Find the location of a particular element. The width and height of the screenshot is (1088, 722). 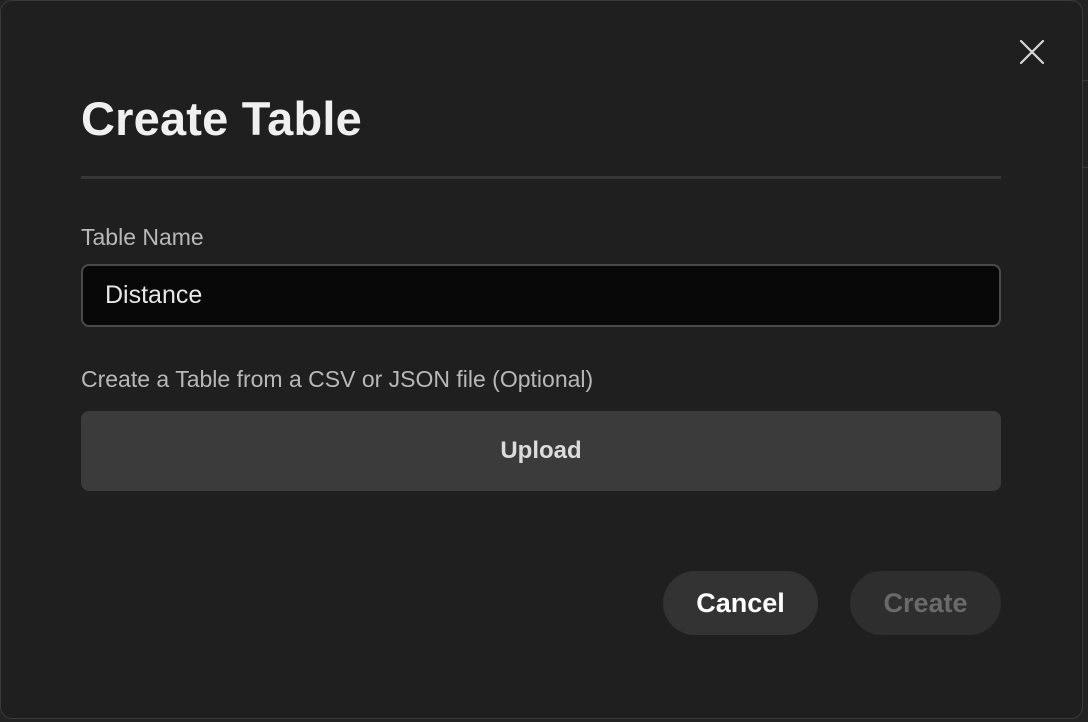

close-button is located at coordinates (1032, 54).